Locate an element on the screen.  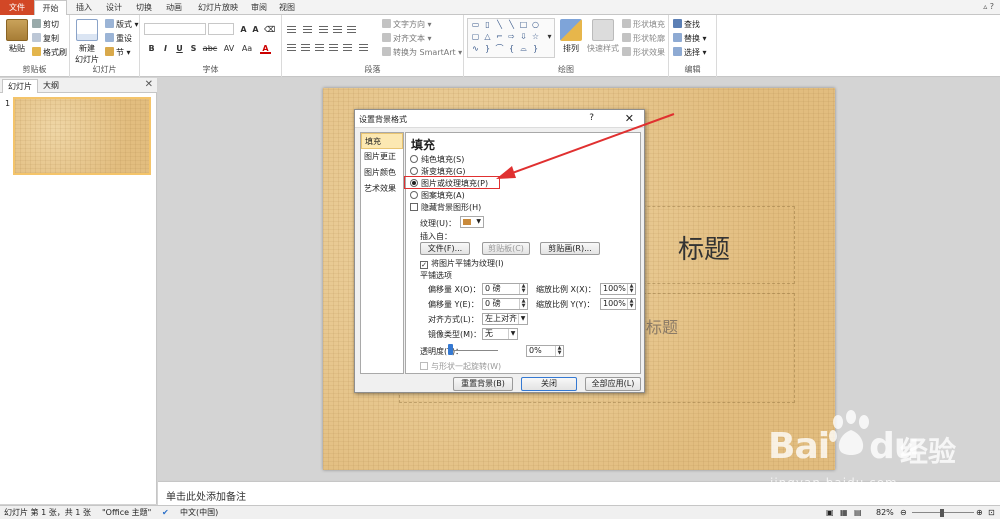
zoom-slider-thumb is located at coordinates (942, 513).